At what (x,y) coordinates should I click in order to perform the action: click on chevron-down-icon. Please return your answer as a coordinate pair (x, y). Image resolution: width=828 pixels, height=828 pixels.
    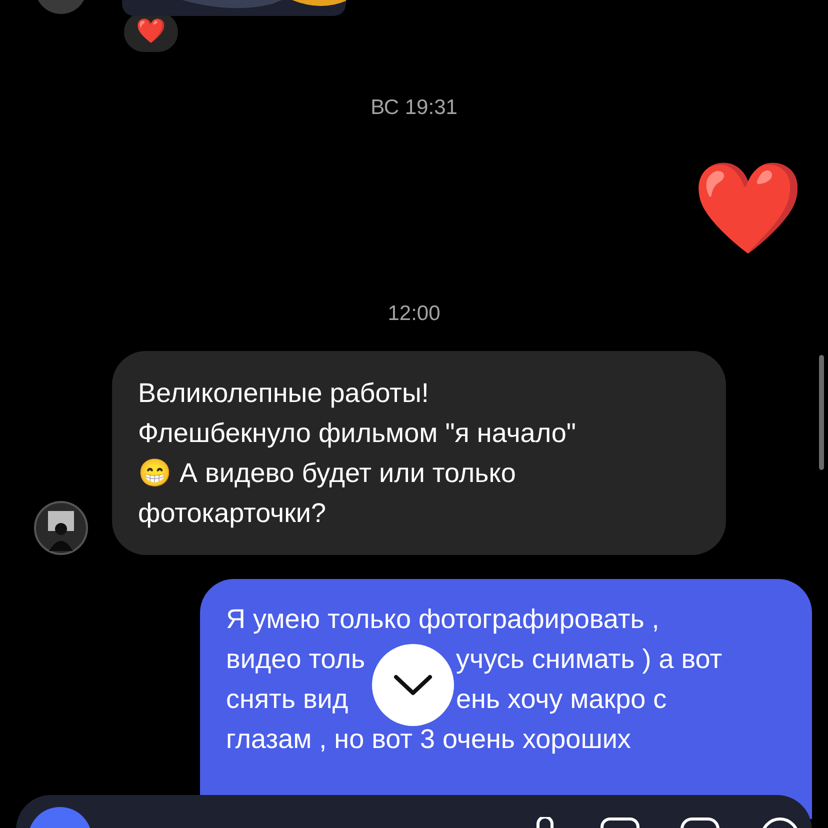
    Looking at the image, I should click on (413, 685).